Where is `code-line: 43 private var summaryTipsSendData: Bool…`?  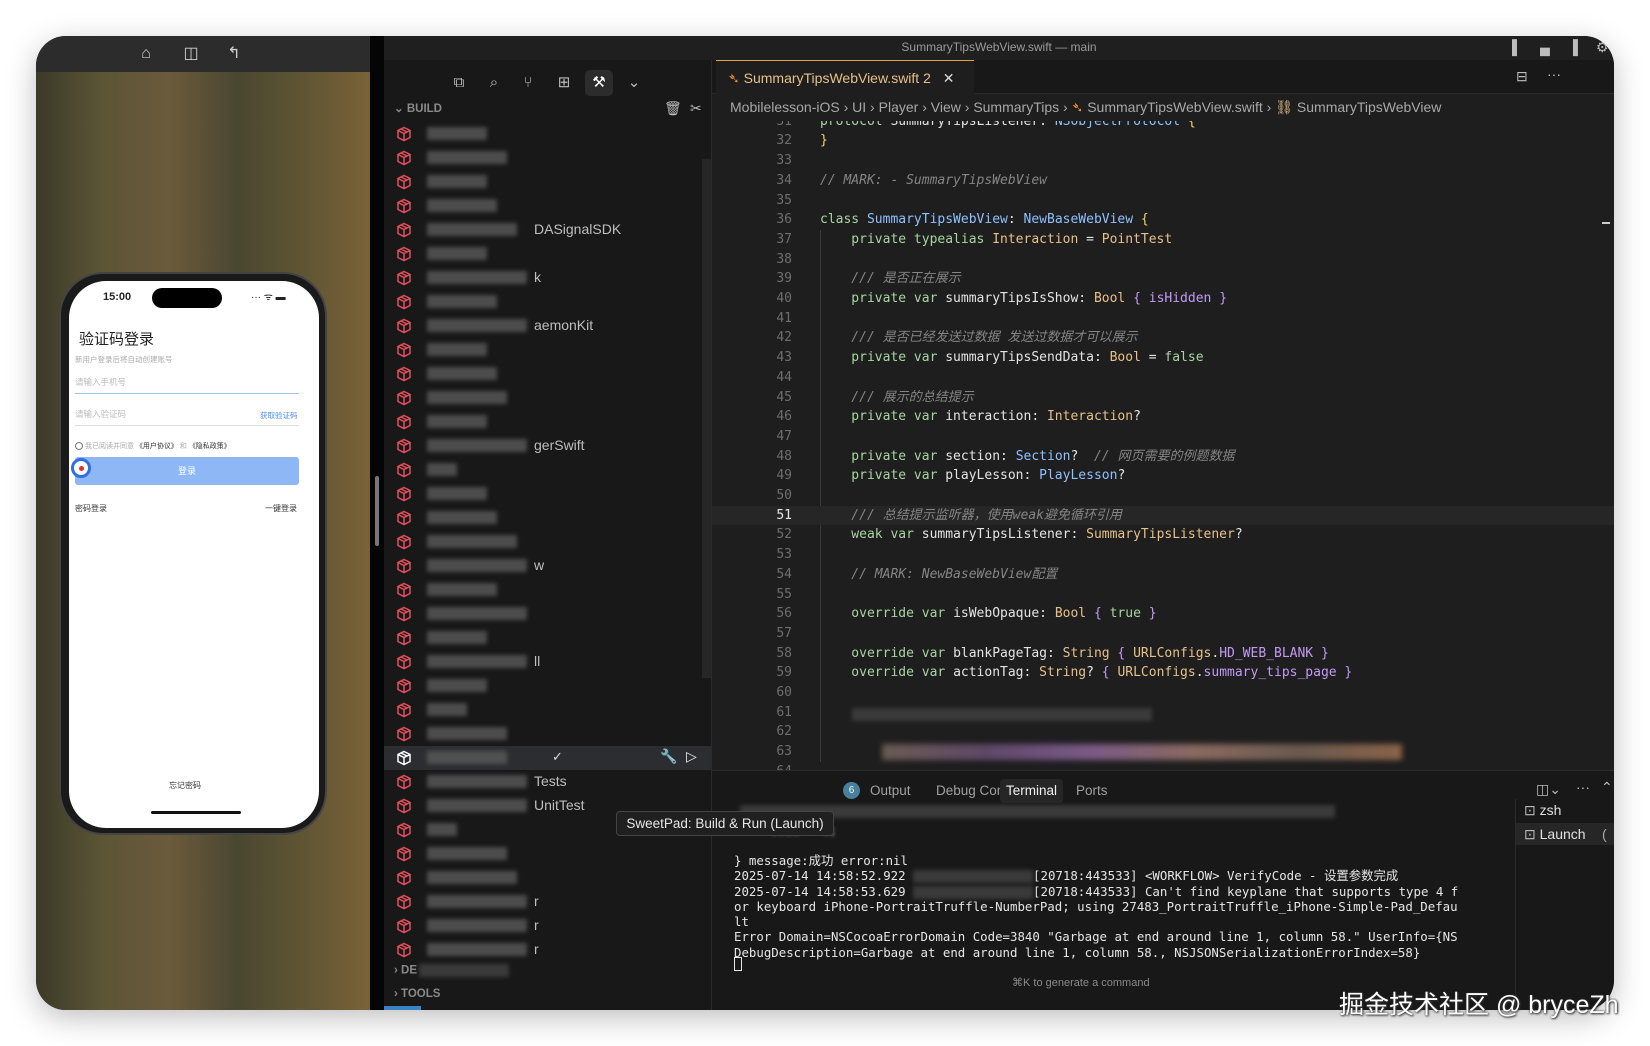
code-line: 43 private var summaryTipsSendData: Bool… is located at coordinates (1163, 358).